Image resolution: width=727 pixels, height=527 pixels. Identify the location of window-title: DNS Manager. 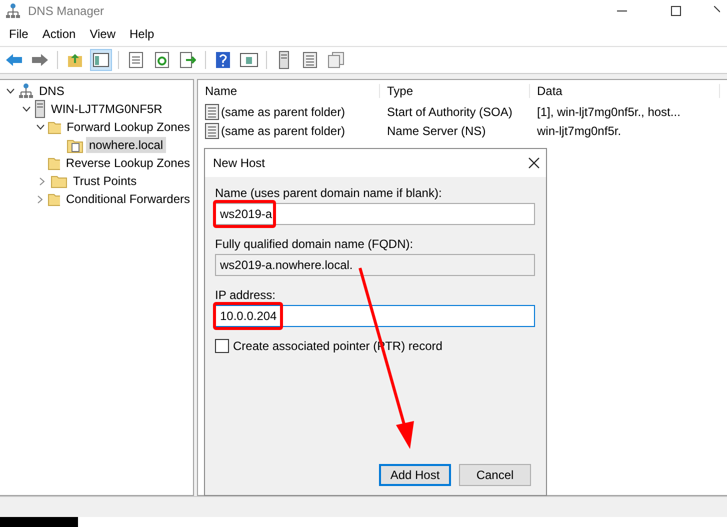
(67, 11).